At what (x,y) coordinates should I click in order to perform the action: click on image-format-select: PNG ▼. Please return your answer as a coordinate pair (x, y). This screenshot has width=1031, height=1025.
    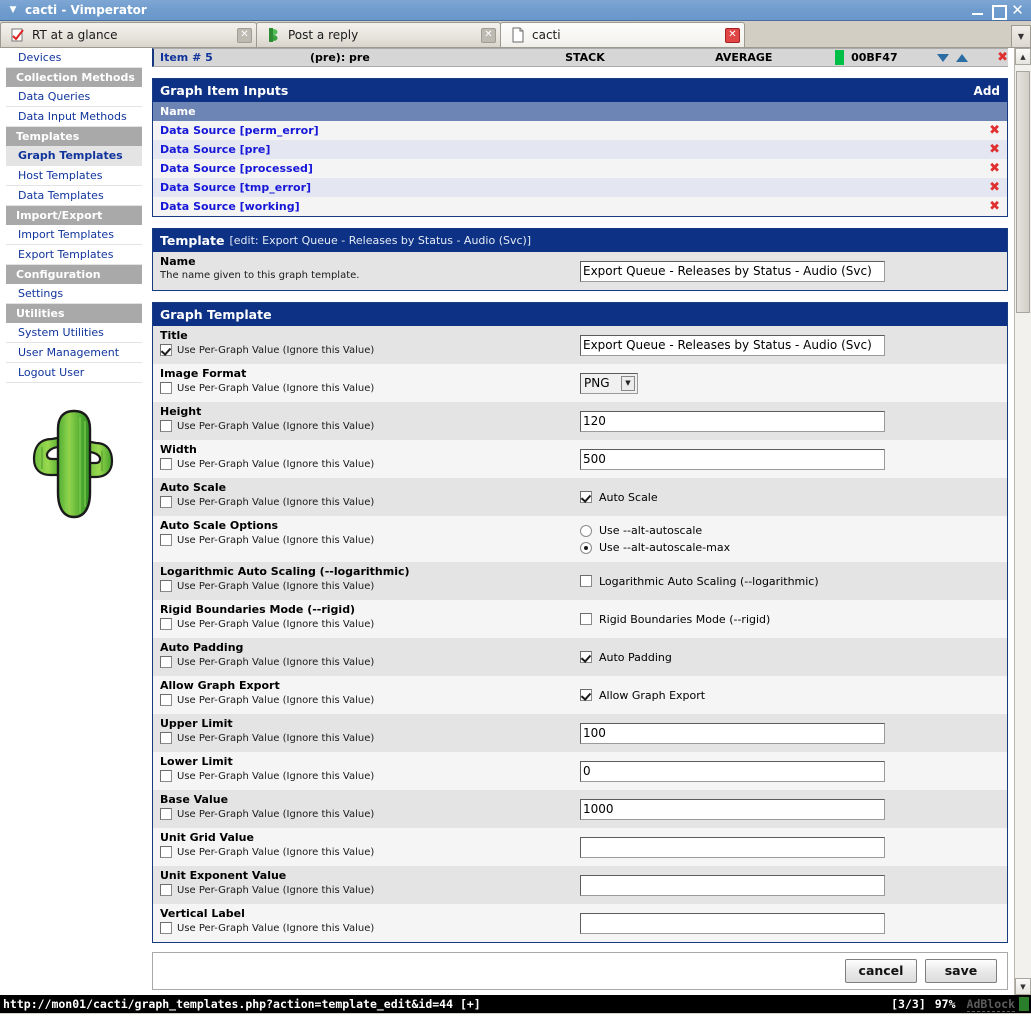
    Looking at the image, I should click on (609, 383).